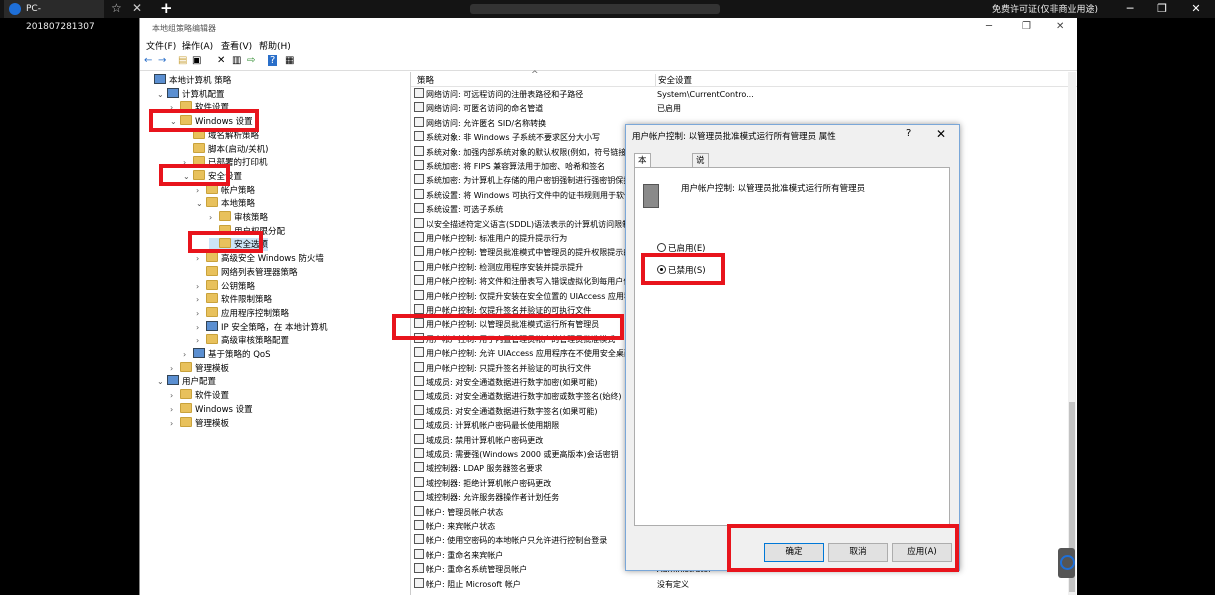 Image resolution: width=1215 pixels, height=595 pixels. What do you see at coordinates (507, 138) in the screenshot?
I see `policy-row: 系统对象: 非 Windows 子系统不要求区分大小写` at bounding box center [507, 138].